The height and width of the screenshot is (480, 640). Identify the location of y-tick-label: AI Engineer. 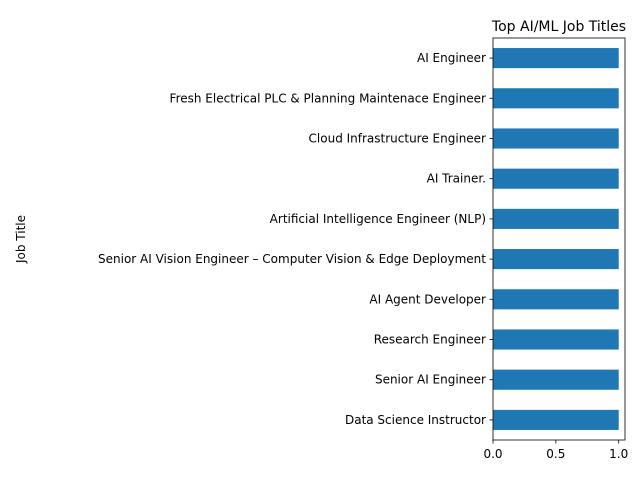
(451, 58).